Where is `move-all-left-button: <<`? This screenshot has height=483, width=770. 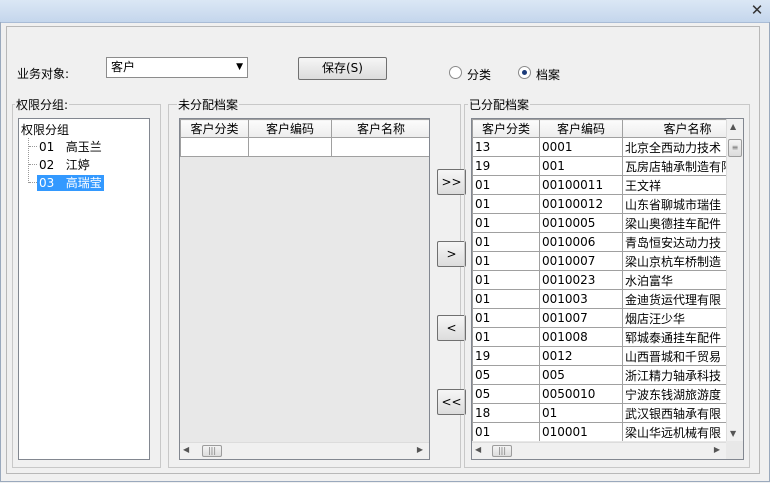 move-all-left-button: << is located at coordinates (451, 402).